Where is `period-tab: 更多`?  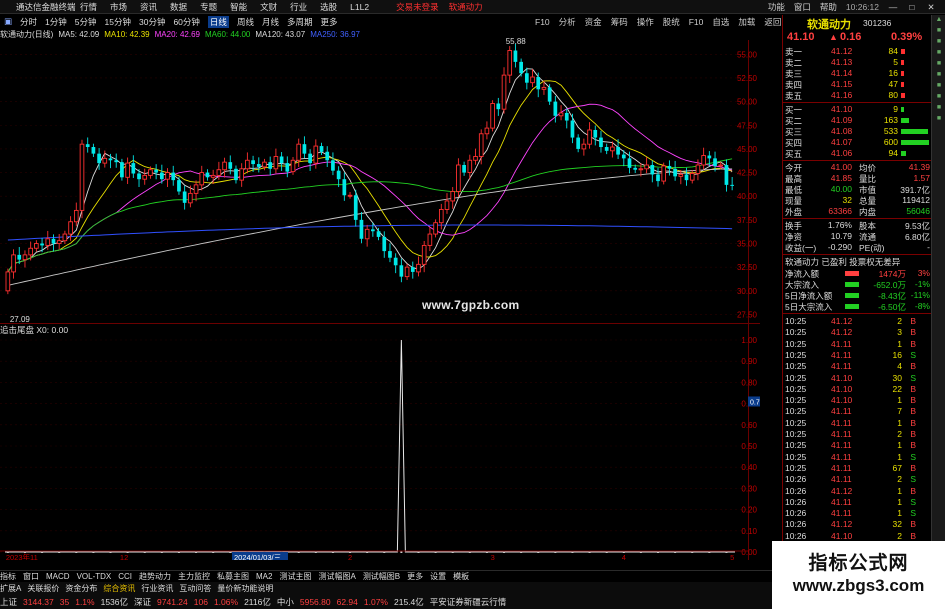
period-tab: 更多 is located at coordinates (328, 22).